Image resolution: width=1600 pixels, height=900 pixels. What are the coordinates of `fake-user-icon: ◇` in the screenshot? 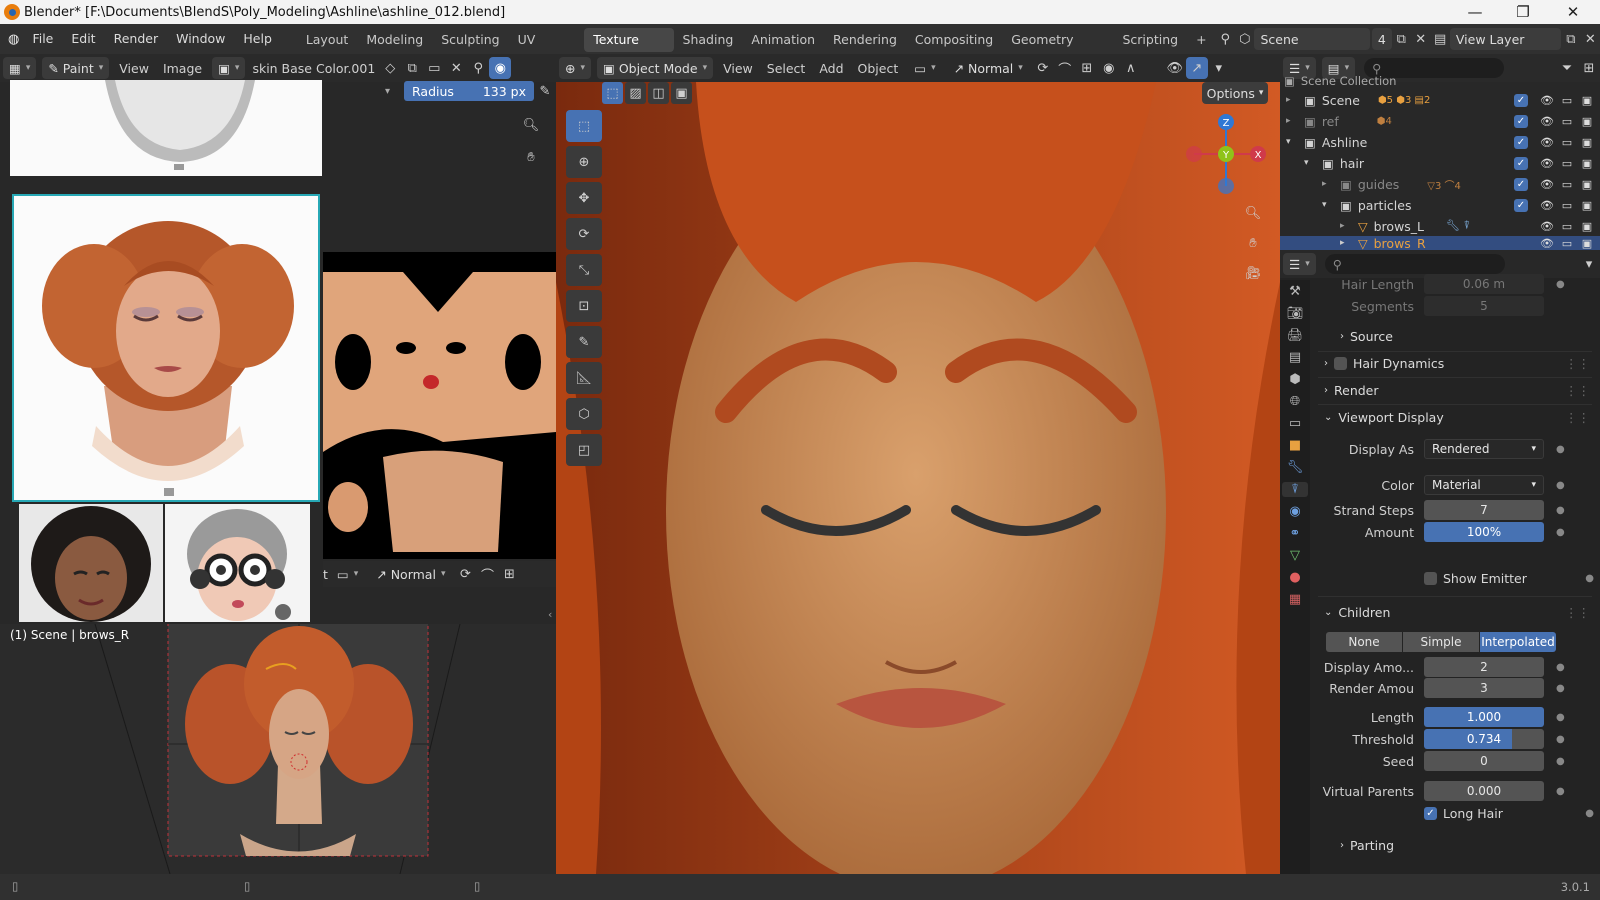 It's located at (390, 68).